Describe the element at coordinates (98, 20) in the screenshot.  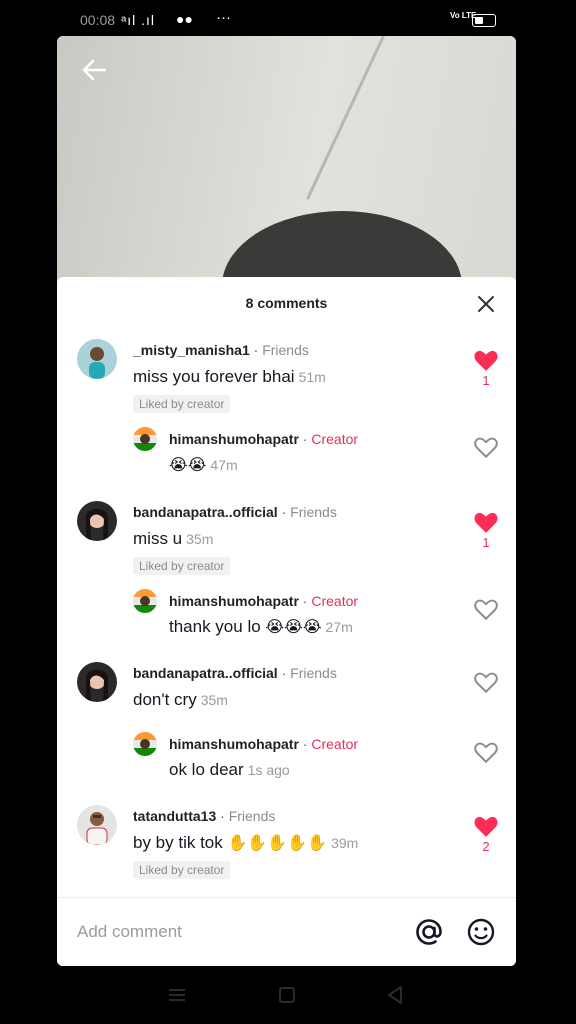
I see `status-time: 00:08` at that location.